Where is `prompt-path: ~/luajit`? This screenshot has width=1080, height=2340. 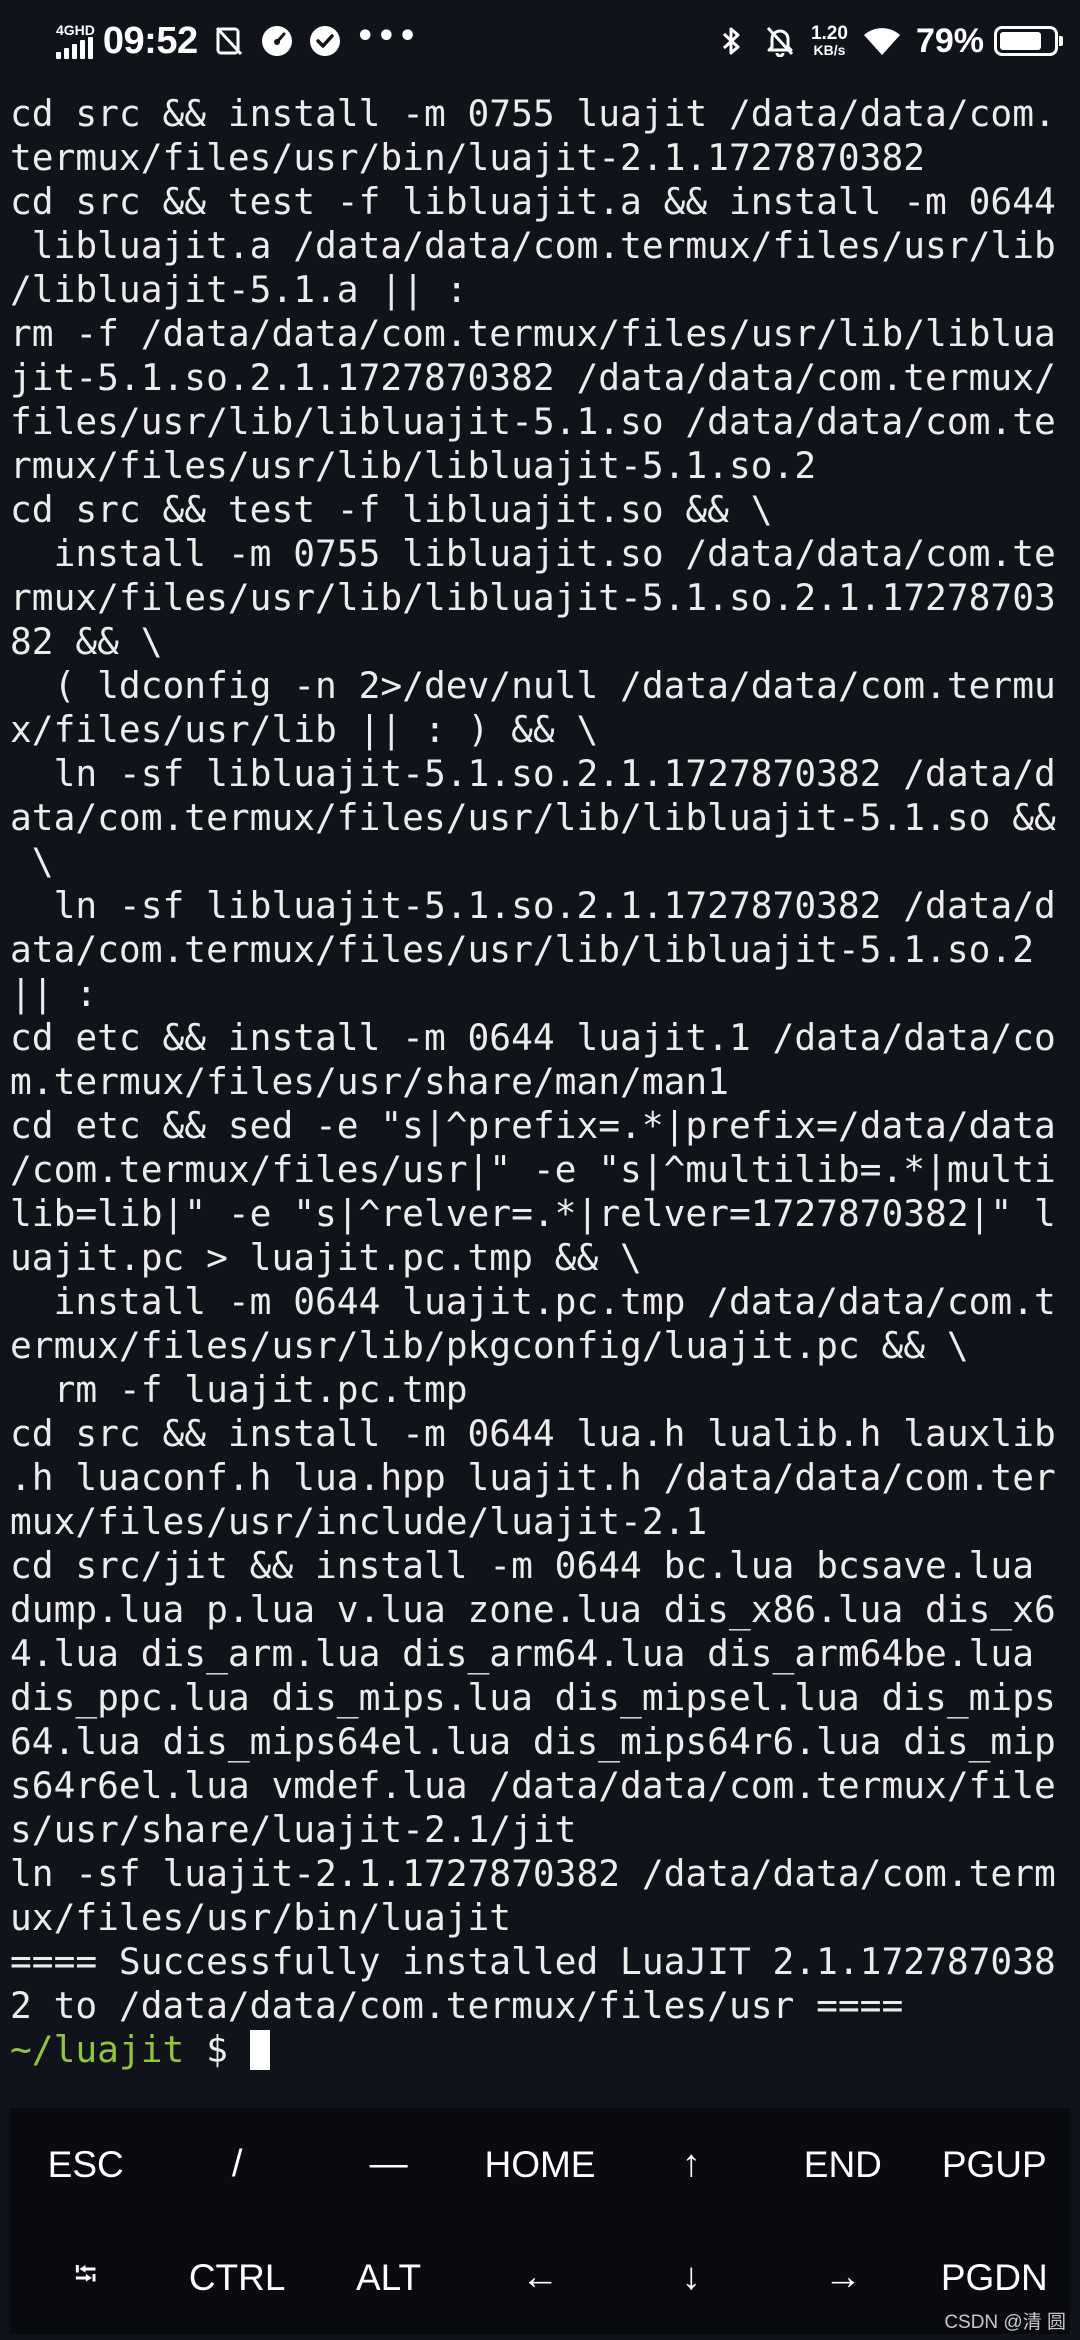
prompt-path: ~/luajit is located at coordinates (97, 2049).